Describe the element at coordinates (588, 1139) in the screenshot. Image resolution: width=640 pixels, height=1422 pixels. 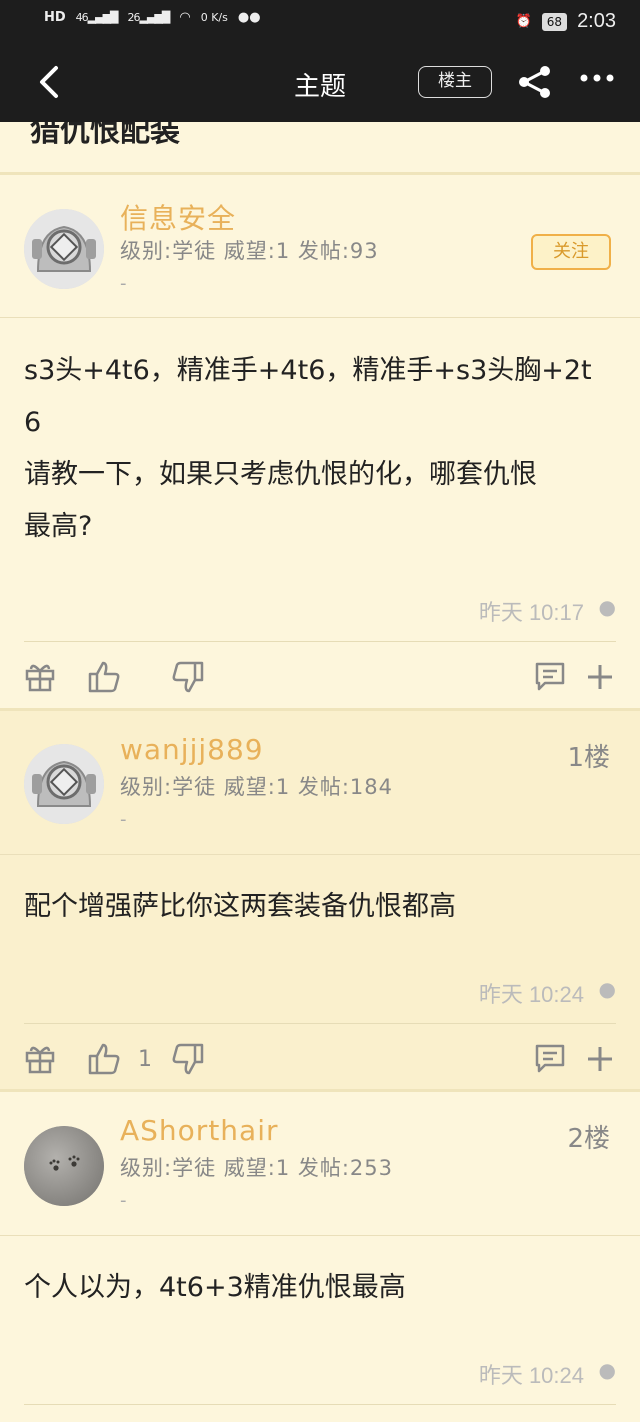
I see `floor-number: 2楼` at that location.